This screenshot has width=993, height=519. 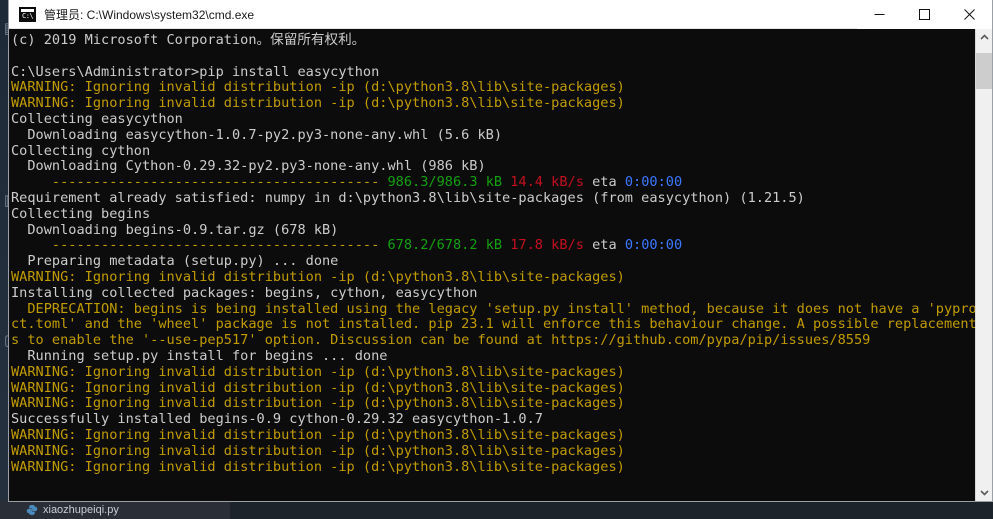 I want to click on terminal-line: Downloading begins-0.9.tar.gz (678 kB), so click(x=493, y=230).